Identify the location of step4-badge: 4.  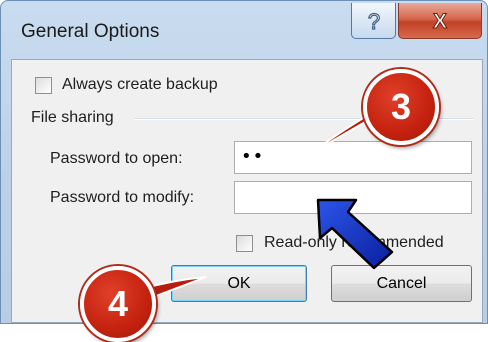
(118, 304).